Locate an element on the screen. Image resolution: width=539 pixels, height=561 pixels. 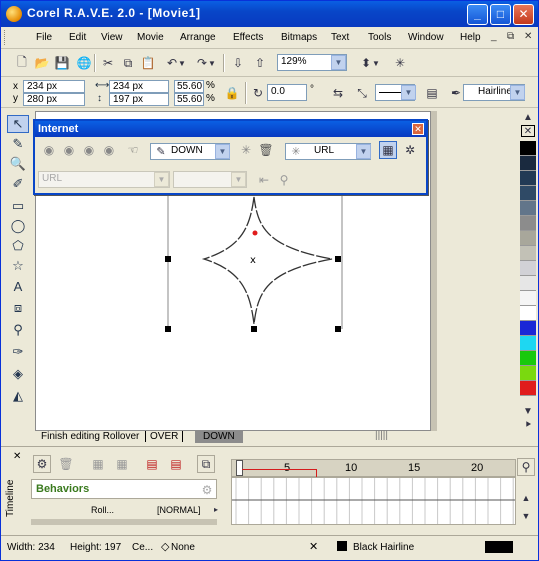
open-icon: 📂 is located at coordinates (42, 63).